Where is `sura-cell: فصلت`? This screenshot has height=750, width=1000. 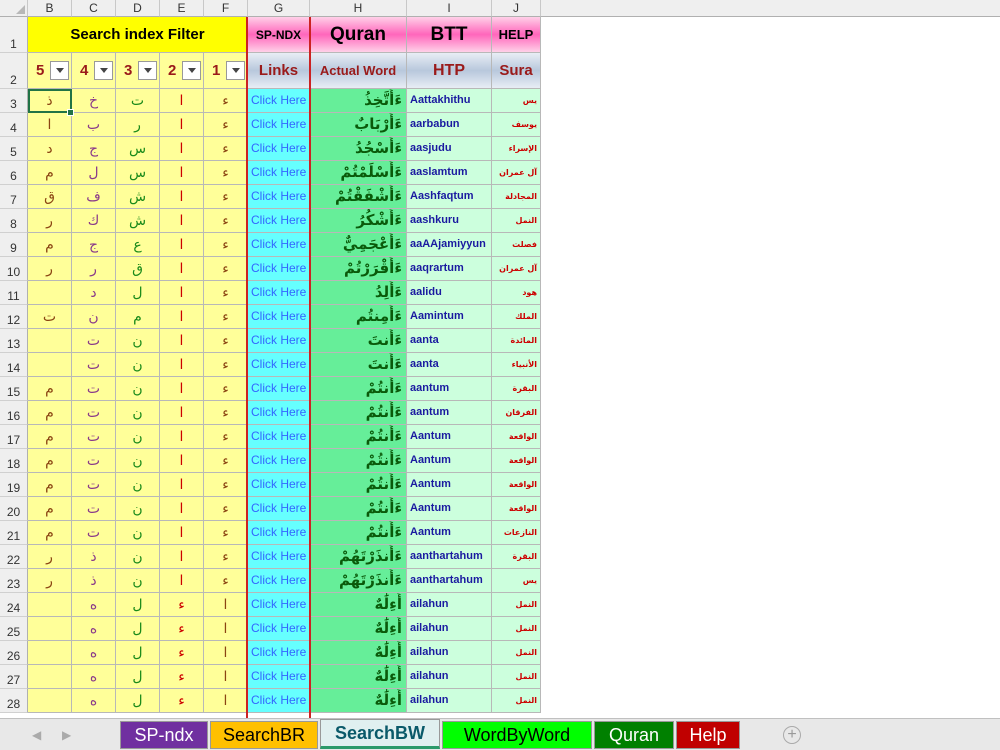
sura-cell: فصلت is located at coordinates (516, 245).